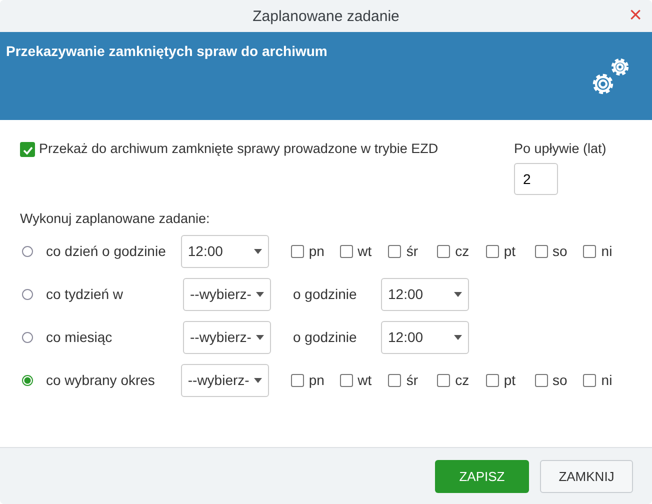 This screenshot has height=504, width=652. I want to click on window-title: Zaplanowane zadanie, so click(326, 16).